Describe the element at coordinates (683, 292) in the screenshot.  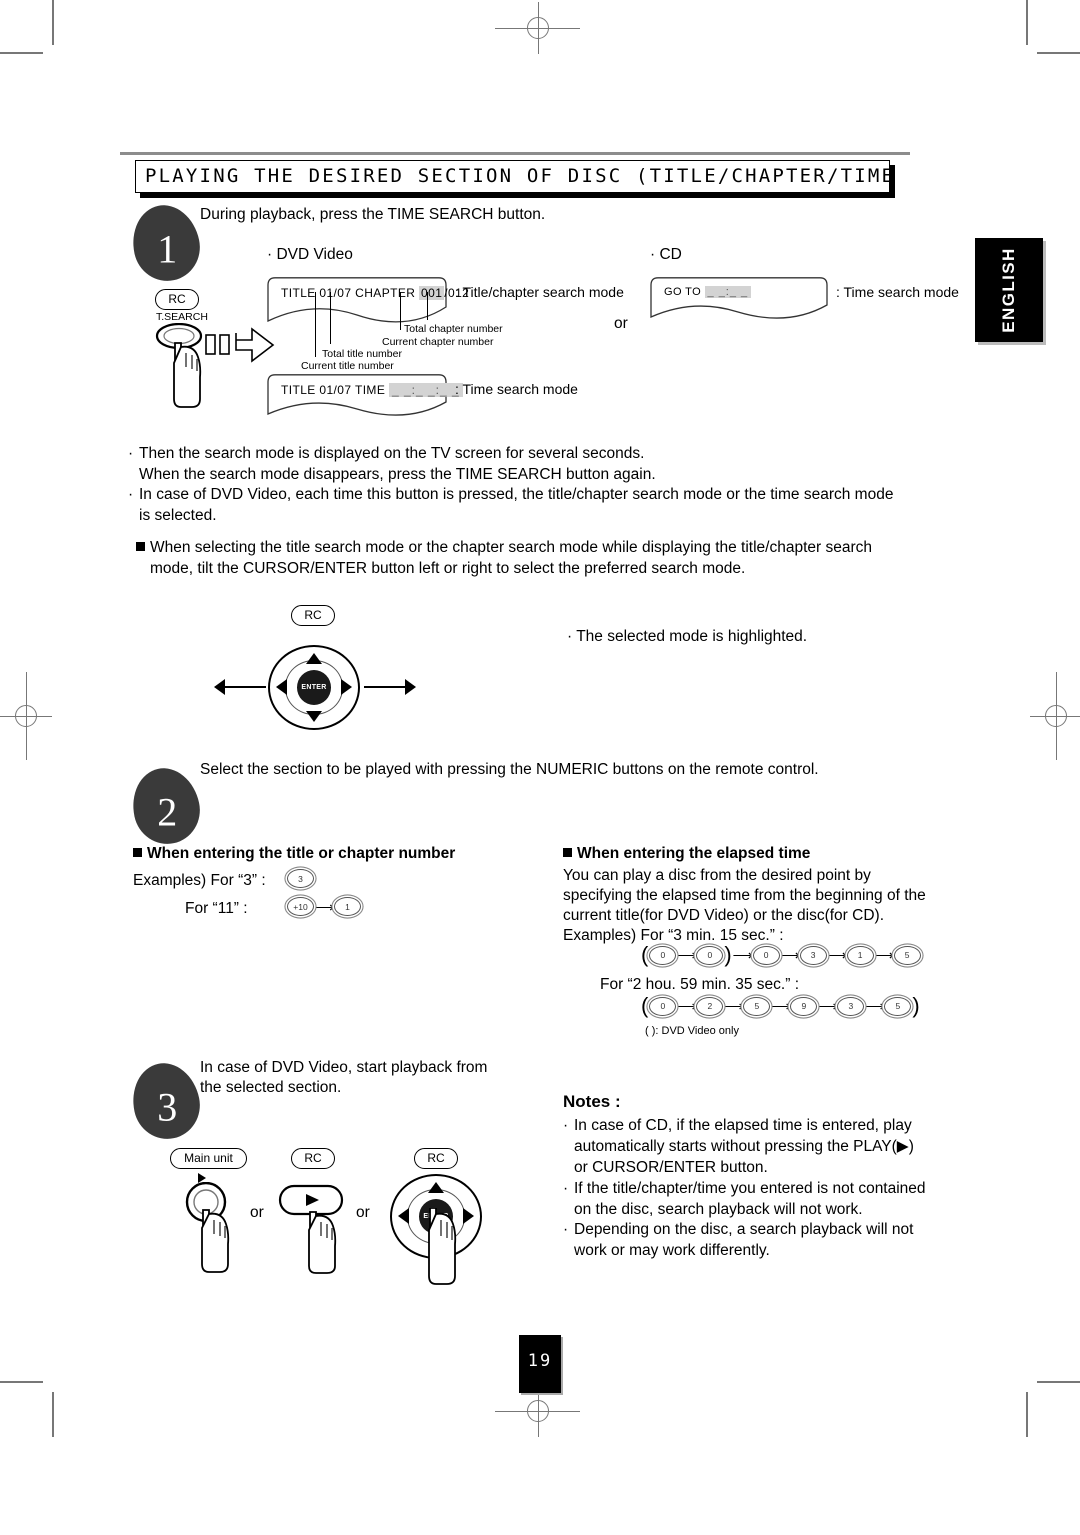
I see `osd-goto-word: GO TO` at that location.